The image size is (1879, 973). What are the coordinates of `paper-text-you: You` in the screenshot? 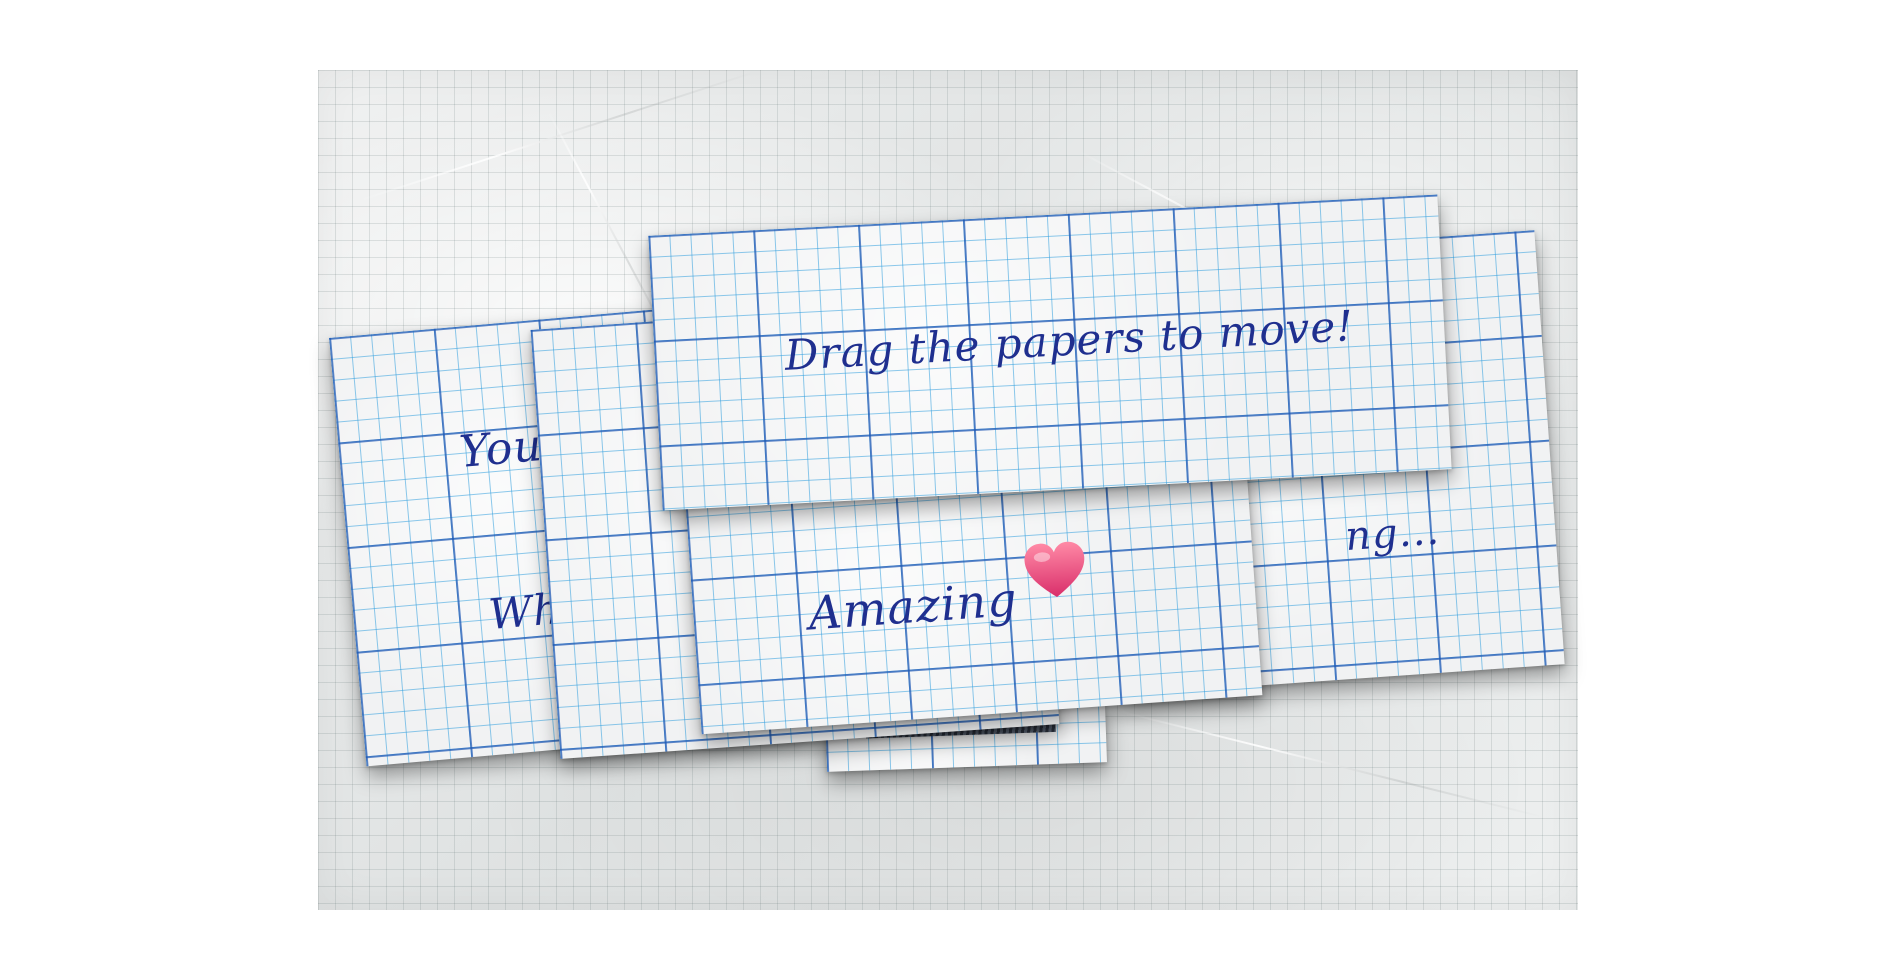 It's located at (501, 448).